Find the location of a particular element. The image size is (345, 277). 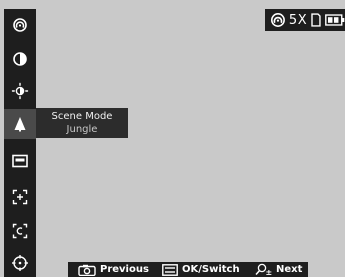

scene-mode-value: Jungle is located at coordinates (82, 129).